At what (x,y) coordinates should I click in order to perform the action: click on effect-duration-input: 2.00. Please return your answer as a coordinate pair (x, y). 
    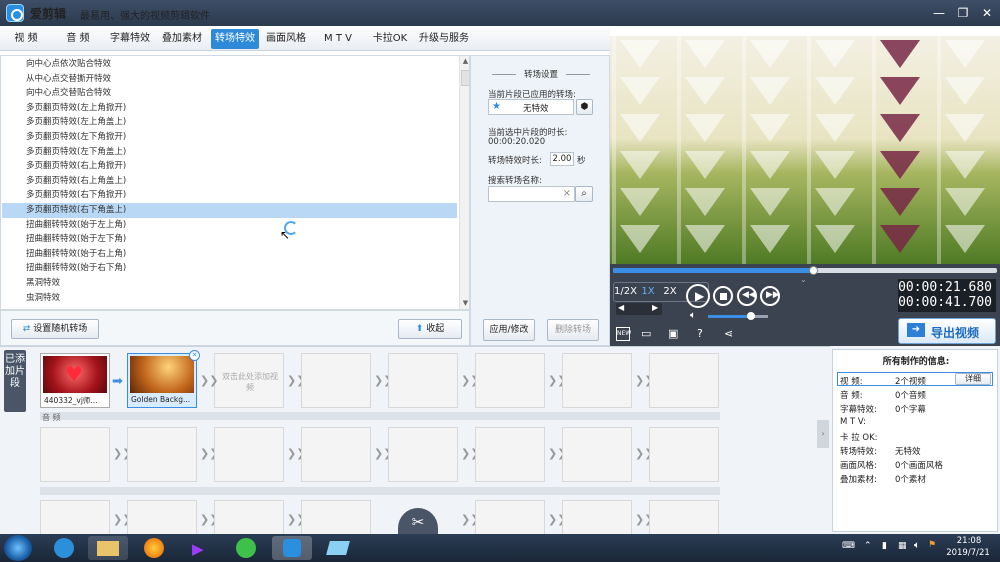
    Looking at the image, I should click on (562, 159).